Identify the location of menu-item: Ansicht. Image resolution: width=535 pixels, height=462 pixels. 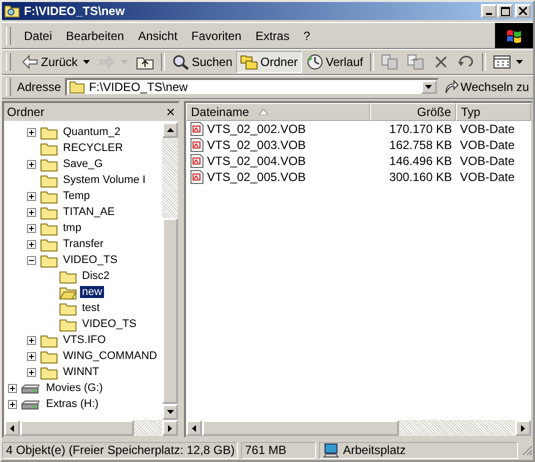
(157, 35).